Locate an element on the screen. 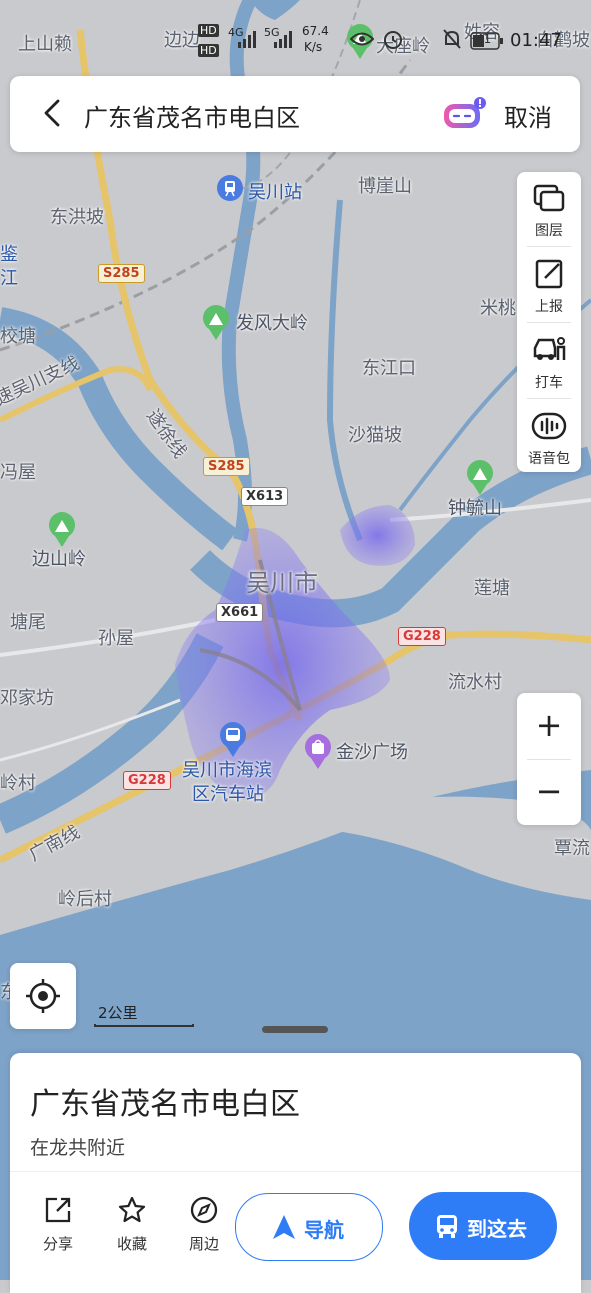  mute-icon is located at coordinates (452, 39).